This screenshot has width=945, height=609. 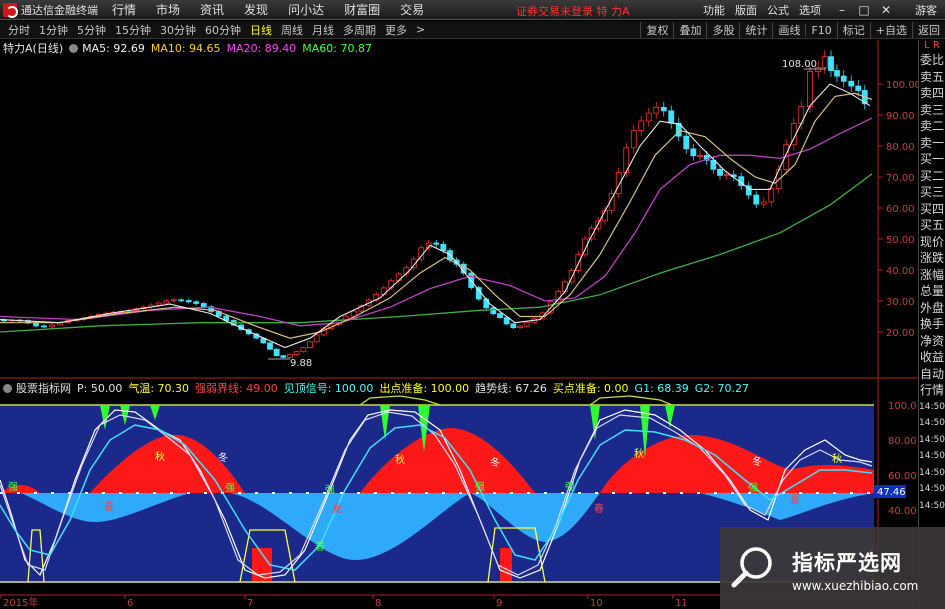 I want to click on ind-buy-prep: 买点准备: 0.00, so click(x=590, y=388).